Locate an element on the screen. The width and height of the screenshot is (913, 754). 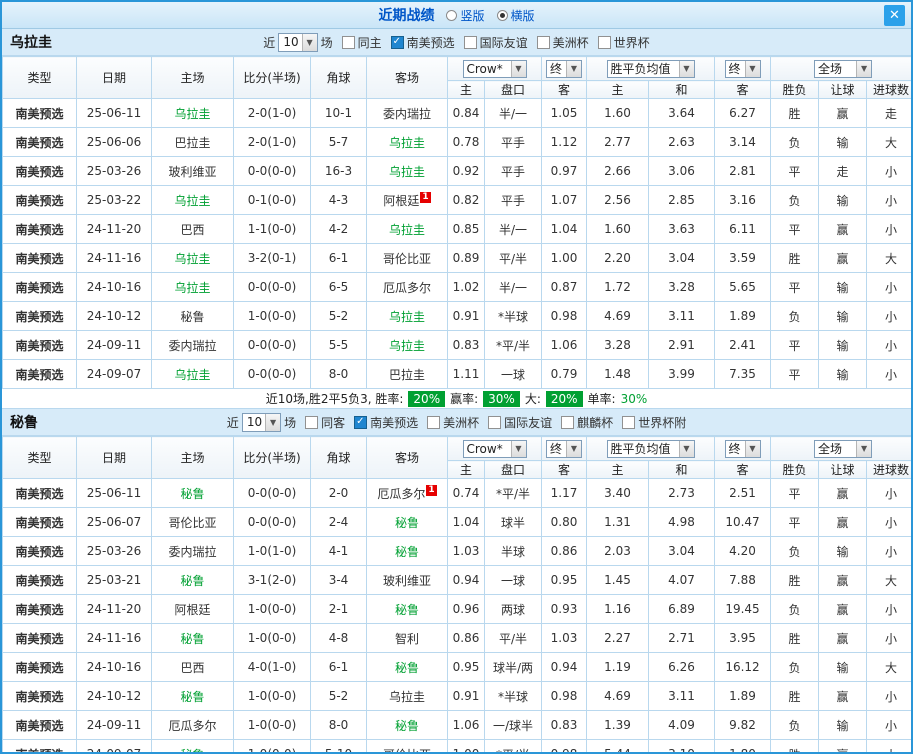
home-team-cell: 秘鲁 is located at coordinates (192, 493).